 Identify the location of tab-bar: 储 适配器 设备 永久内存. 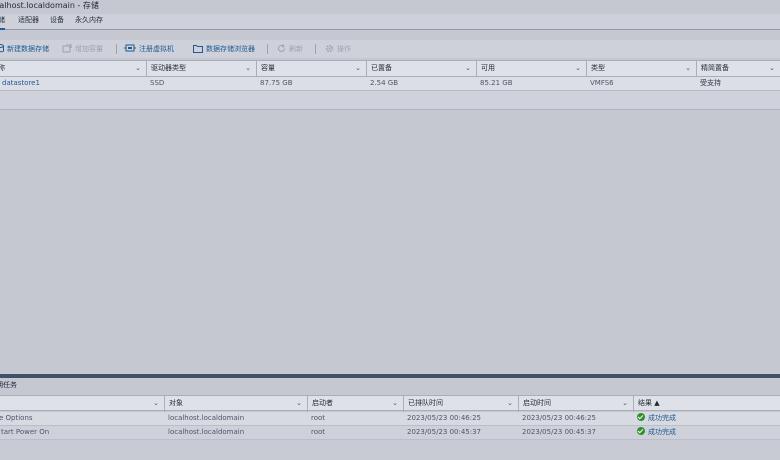
(390, 22).